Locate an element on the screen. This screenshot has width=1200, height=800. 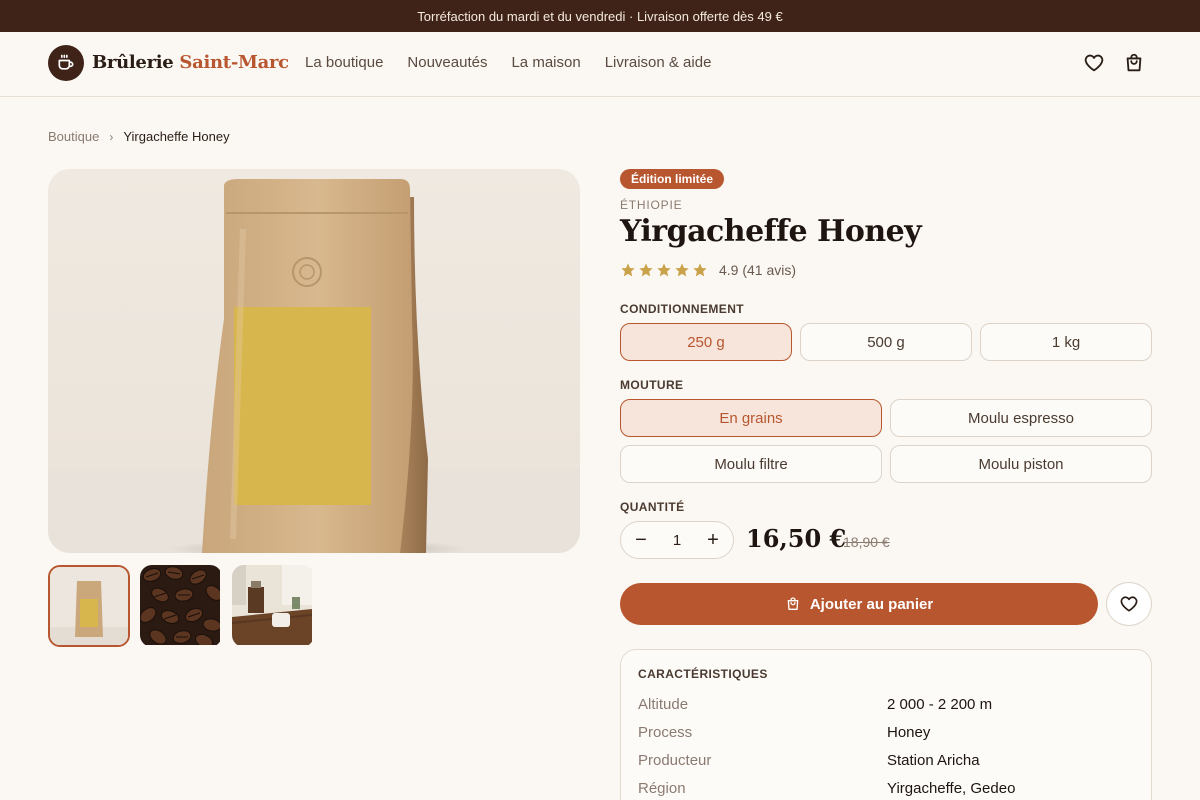
spec-value: 2 000 - 2 200 m is located at coordinates (940, 704).